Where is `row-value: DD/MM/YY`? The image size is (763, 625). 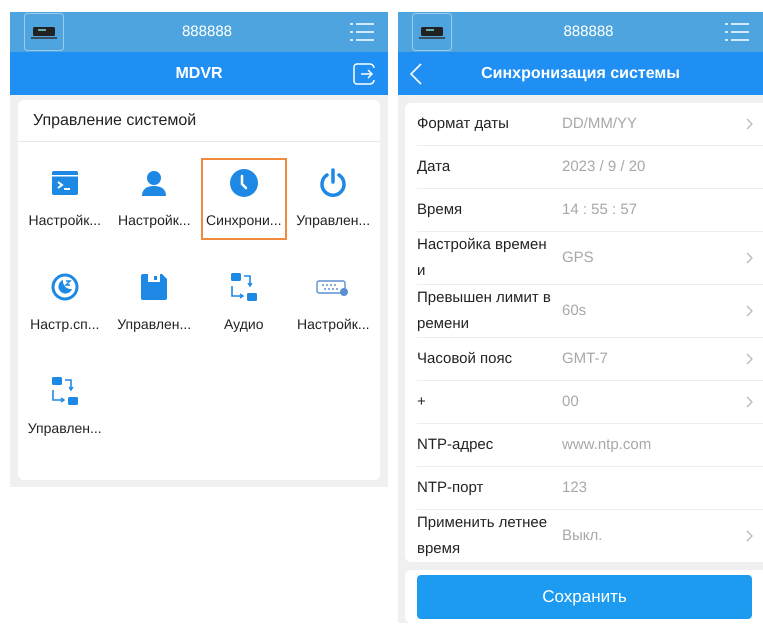
row-value: DD/MM/YY is located at coordinates (600, 124).